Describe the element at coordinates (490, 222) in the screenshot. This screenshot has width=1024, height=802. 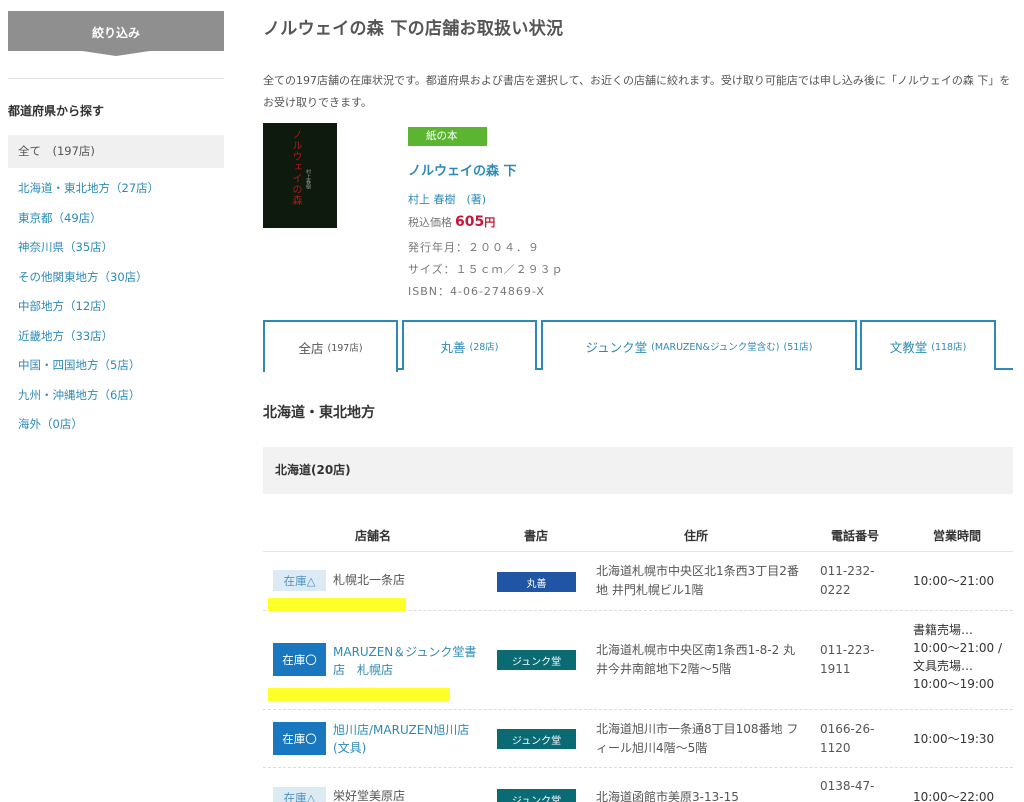
I see `price-unit: 円` at that location.